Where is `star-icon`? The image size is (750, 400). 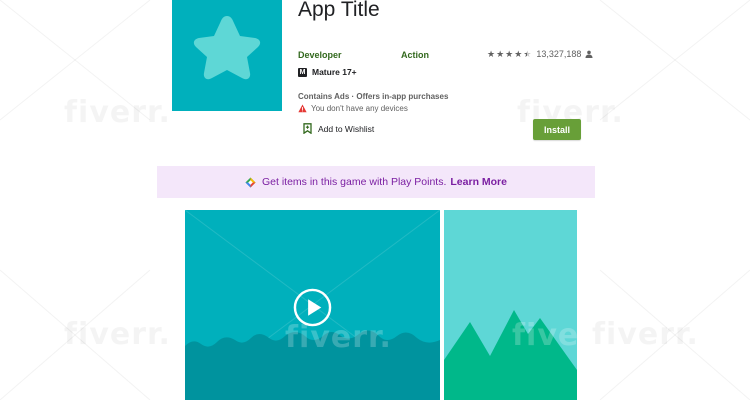 star-icon is located at coordinates (227, 48).